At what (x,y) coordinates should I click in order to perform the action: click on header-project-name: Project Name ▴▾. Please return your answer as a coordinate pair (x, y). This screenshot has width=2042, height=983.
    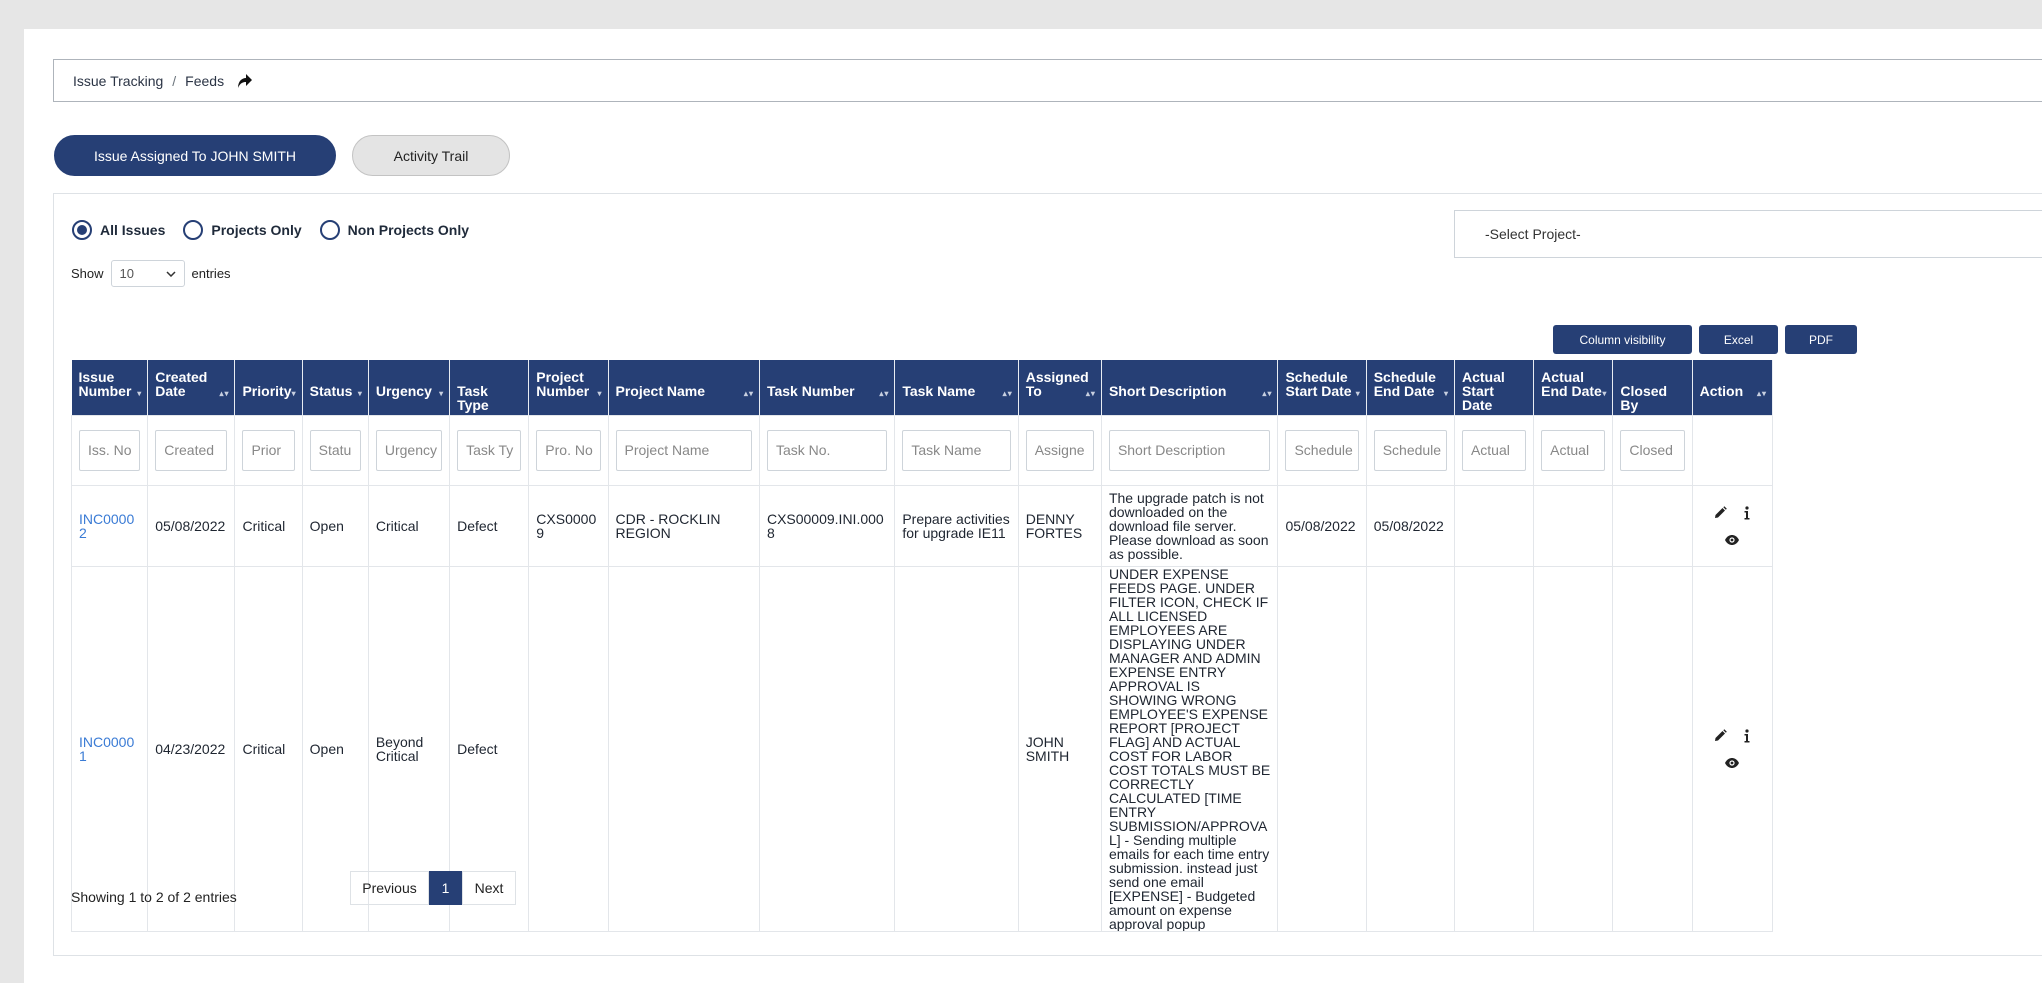
    Looking at the image, I should click on (684, 387).